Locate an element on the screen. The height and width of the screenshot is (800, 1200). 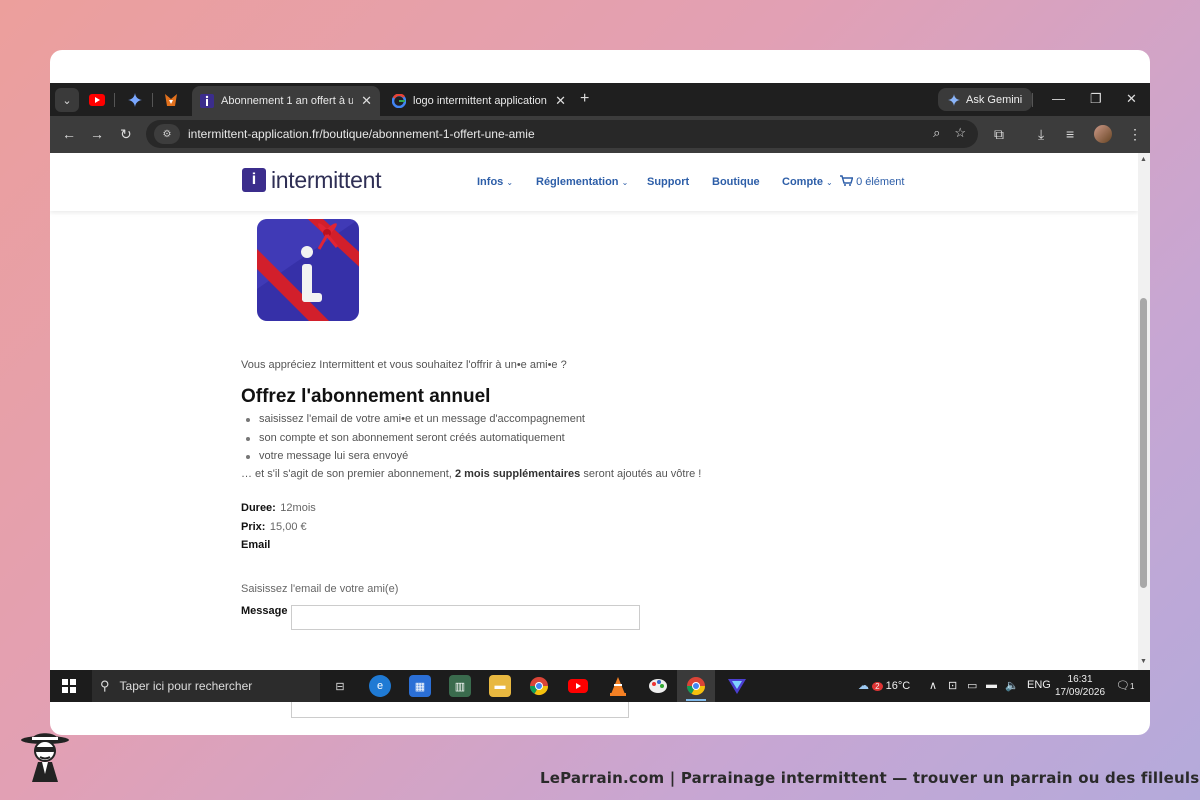
vpn-app-icon is located at coordinates (737, 686).